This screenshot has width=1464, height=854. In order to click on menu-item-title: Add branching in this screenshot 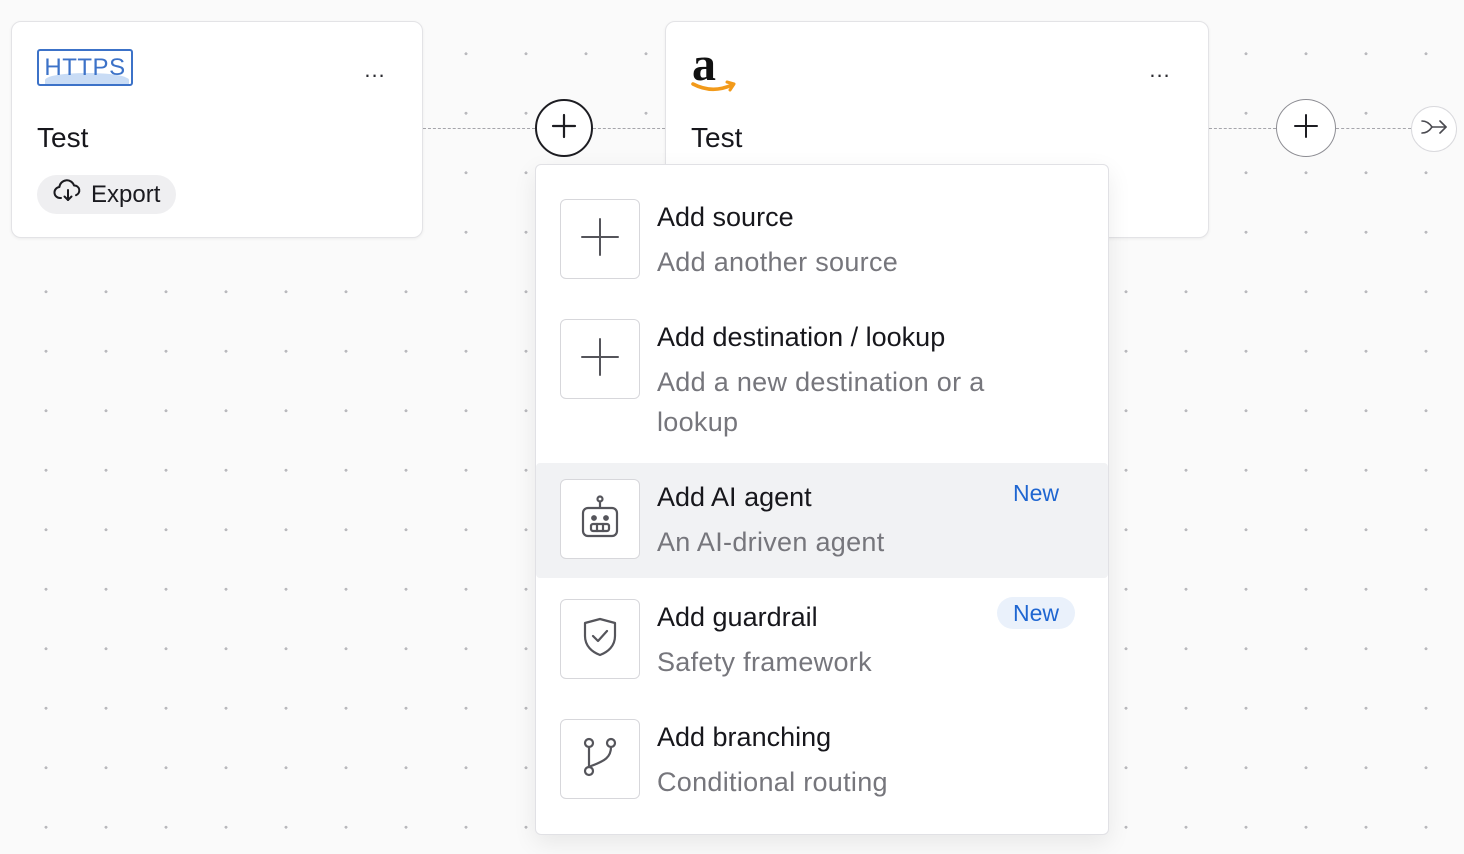, I will do `click(744, 737)`.